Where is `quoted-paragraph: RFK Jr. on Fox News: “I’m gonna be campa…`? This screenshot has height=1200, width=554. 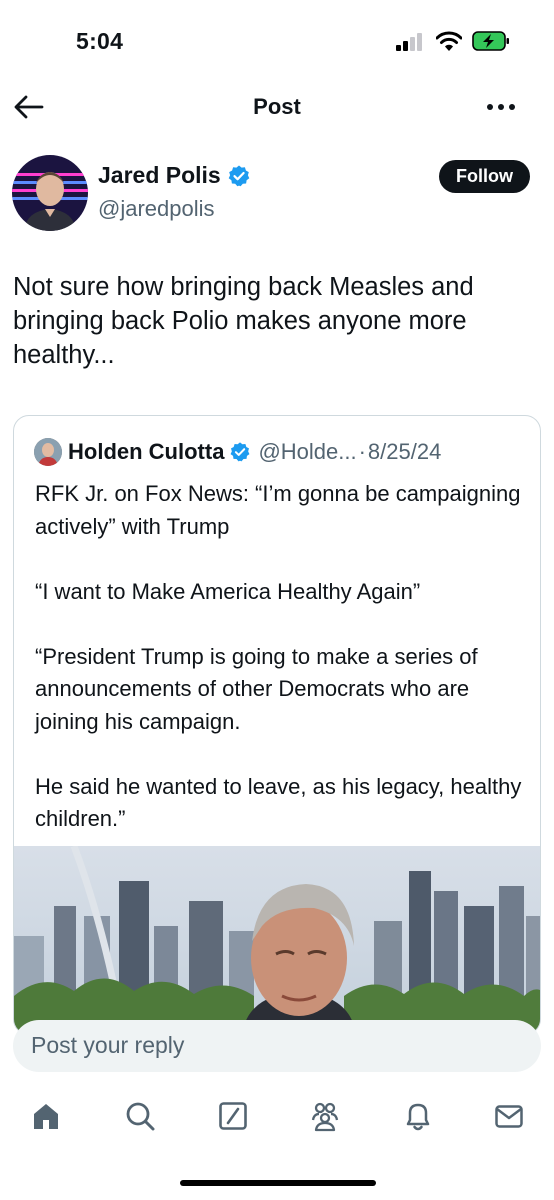
quoted-paragraph: RFK Jr. on Fox News: “I’m gonna be campa… is located at coordinates (278, 510).